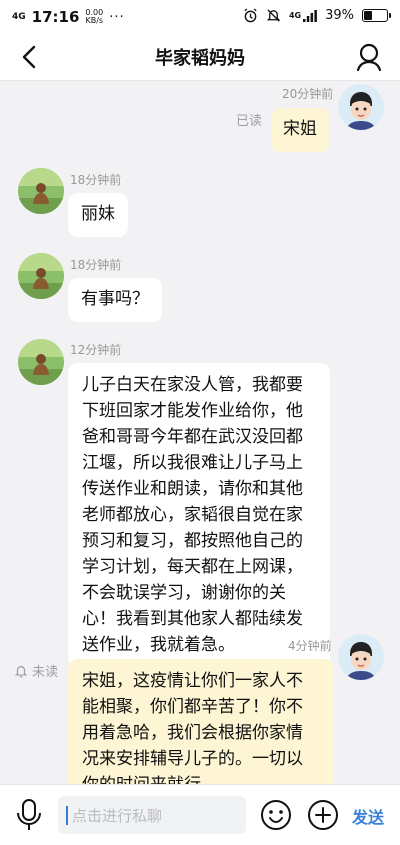 This screenshot has height=845, width=400. Describe the element at coordinates (192, 733) in the screenshot. I see `message-line: 用着急哈，我们会根据你家情` at that location.